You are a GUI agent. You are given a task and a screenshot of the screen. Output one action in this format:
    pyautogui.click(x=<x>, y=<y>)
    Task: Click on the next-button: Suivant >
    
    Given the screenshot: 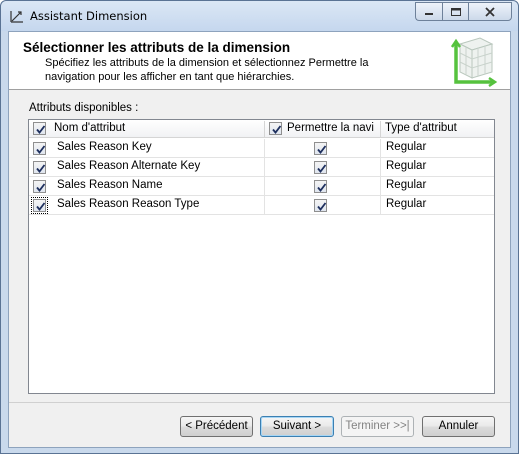 What is the action you would take?
    pyautogui.click(x=297, y=426)
    